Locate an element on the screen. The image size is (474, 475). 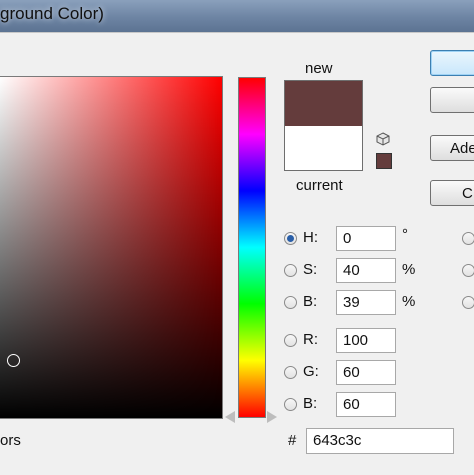
color-swatch is located at coordinates (323, 125).